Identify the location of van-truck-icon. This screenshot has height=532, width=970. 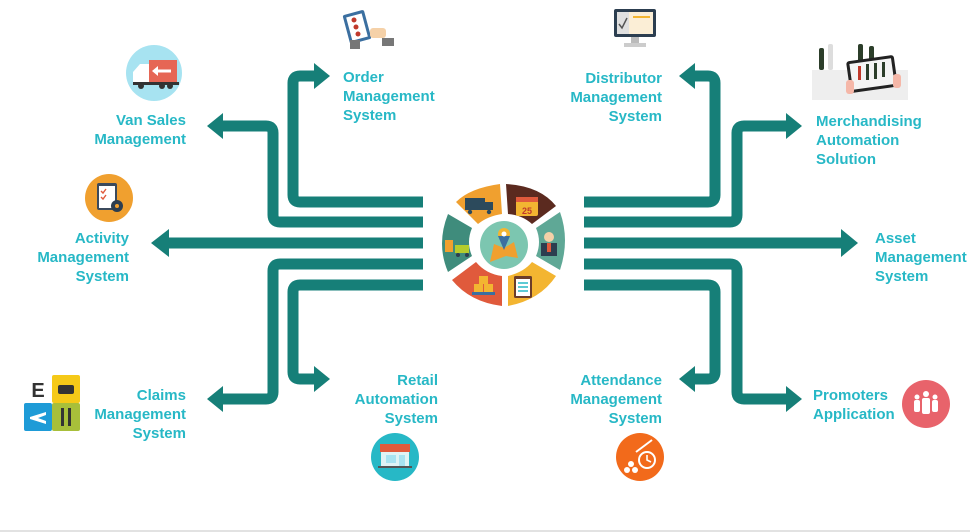
(154, 73).